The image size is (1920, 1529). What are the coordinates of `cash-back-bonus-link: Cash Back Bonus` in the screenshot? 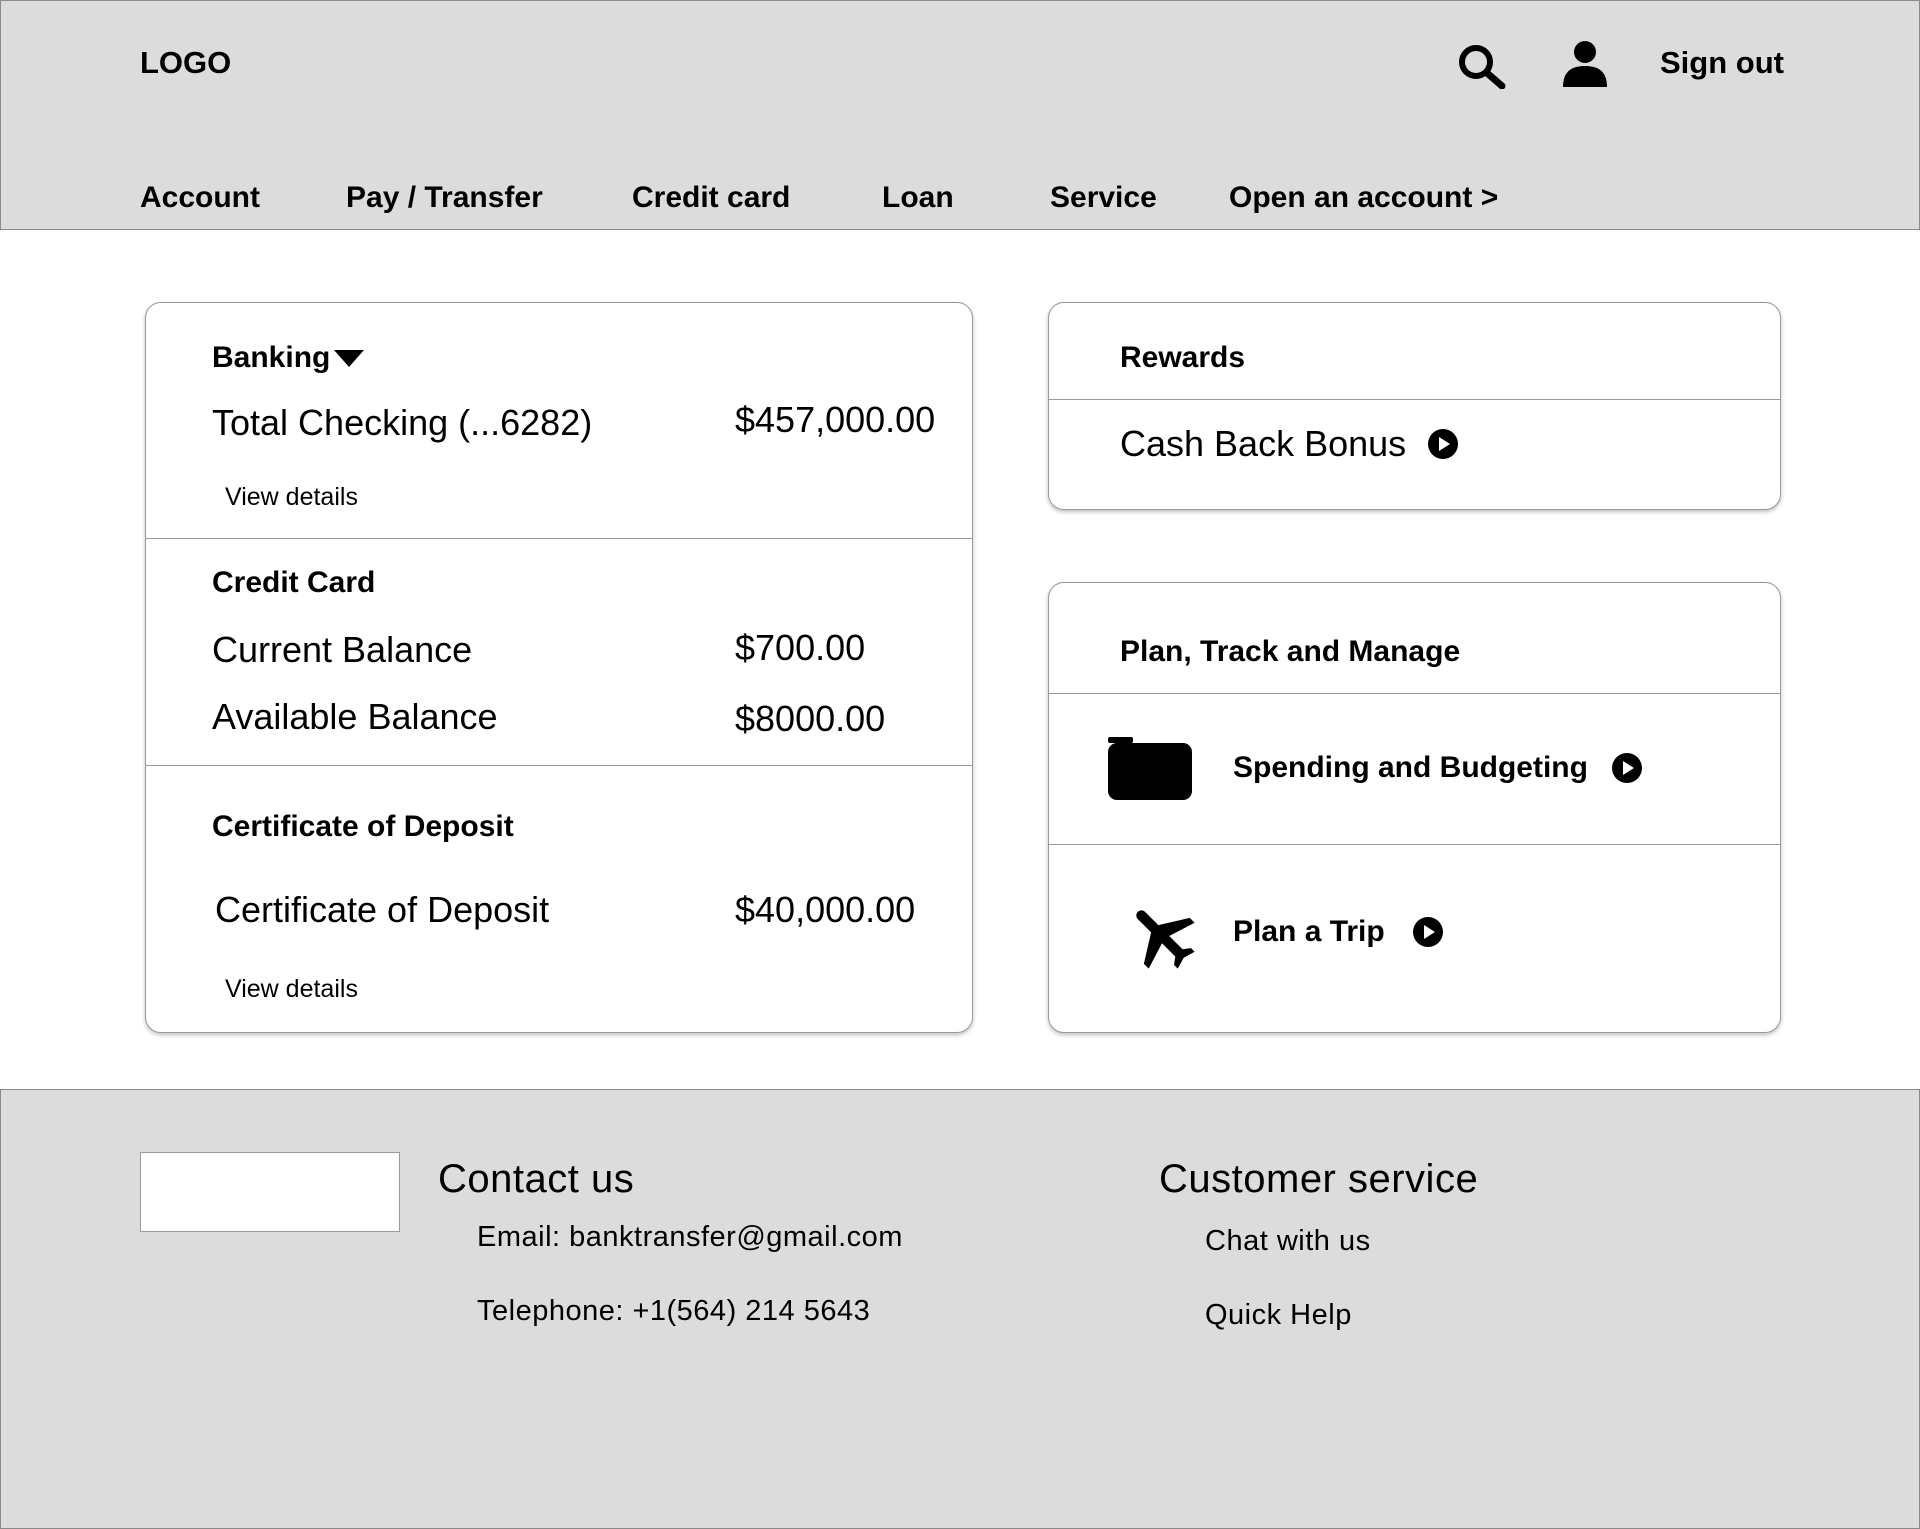 It's located at (1289, 444).